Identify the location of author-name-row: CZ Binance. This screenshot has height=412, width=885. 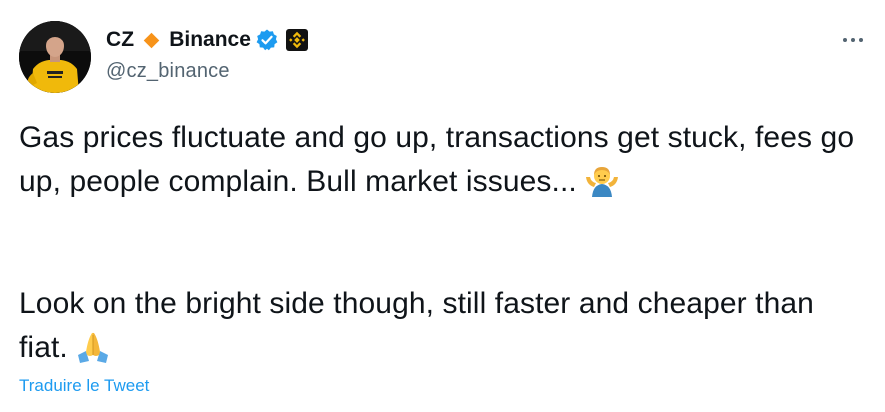
(207, 40).